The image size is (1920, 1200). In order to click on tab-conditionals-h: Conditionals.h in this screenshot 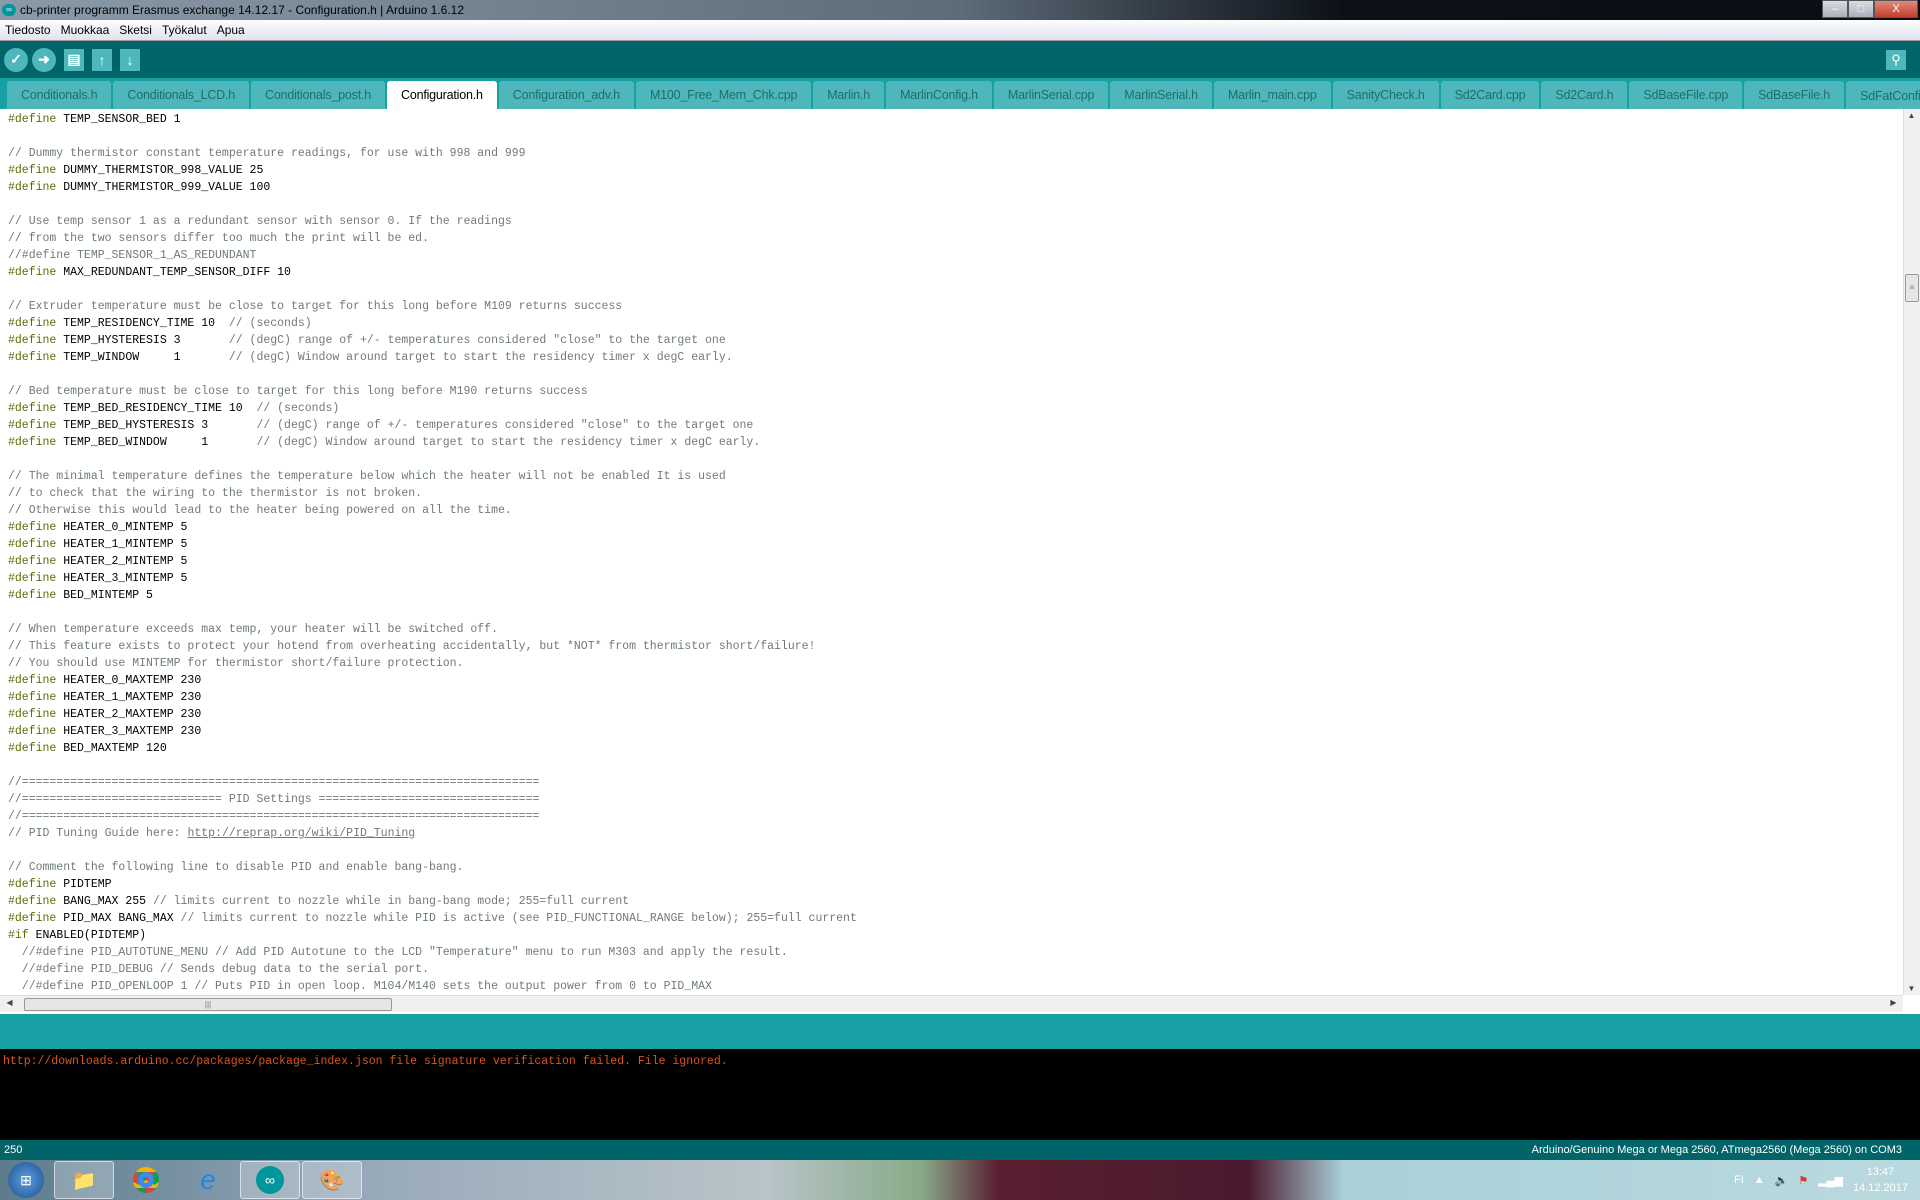, I will do `click(59, 95)`.